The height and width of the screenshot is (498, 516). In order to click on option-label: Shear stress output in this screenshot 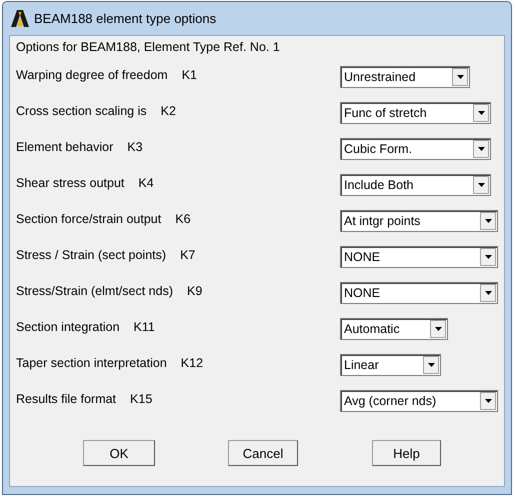, I will do `click(70, 183)`.